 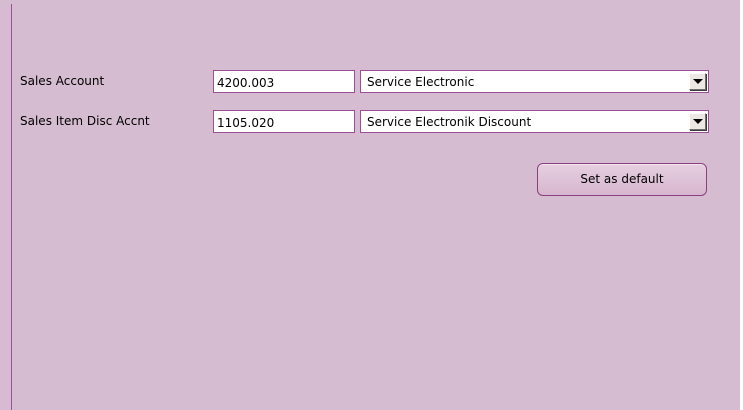 I want to click on sales-item-disc-account-dropdown-button, so click(x=697, y=121).